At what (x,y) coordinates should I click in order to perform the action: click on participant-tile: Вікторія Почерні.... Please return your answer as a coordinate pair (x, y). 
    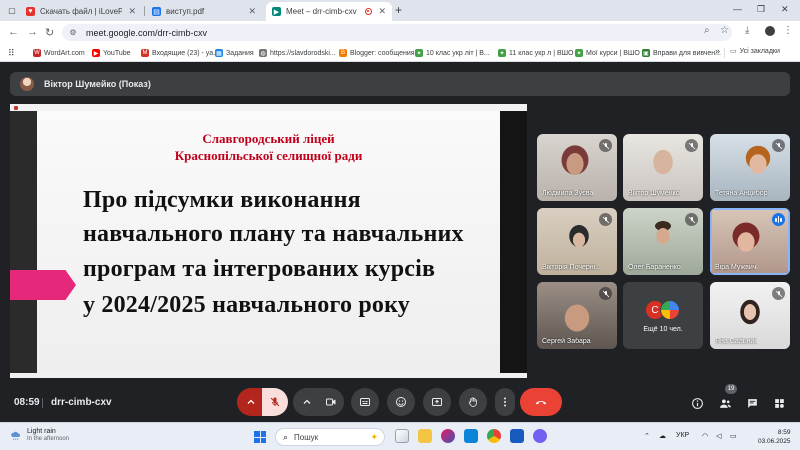
    Looking at the image, I should click on (577, 241).